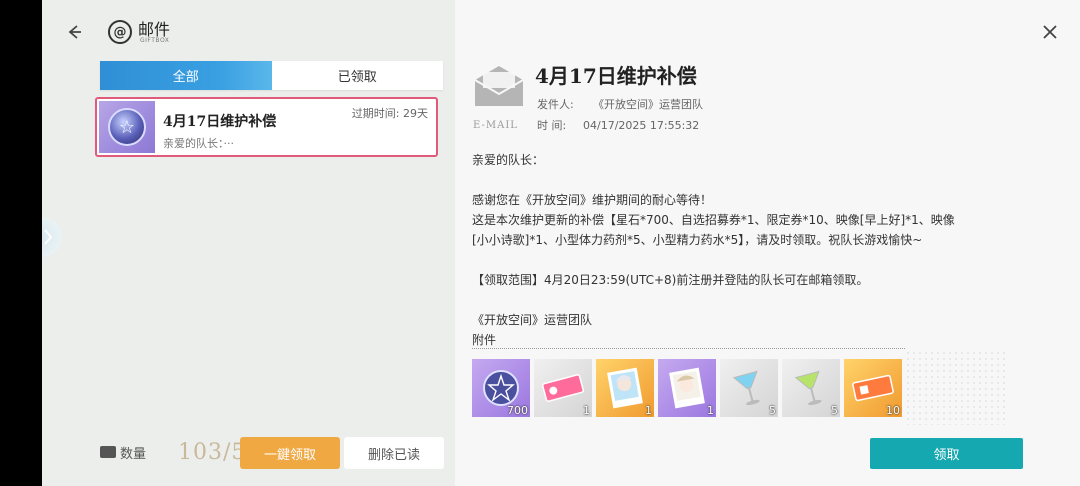 The height and width of the screenshot is (486, 1080). I want to click on body-line-1: 感谢您在《开放空间》维护期间的耐心等待！, so click(592, 200).